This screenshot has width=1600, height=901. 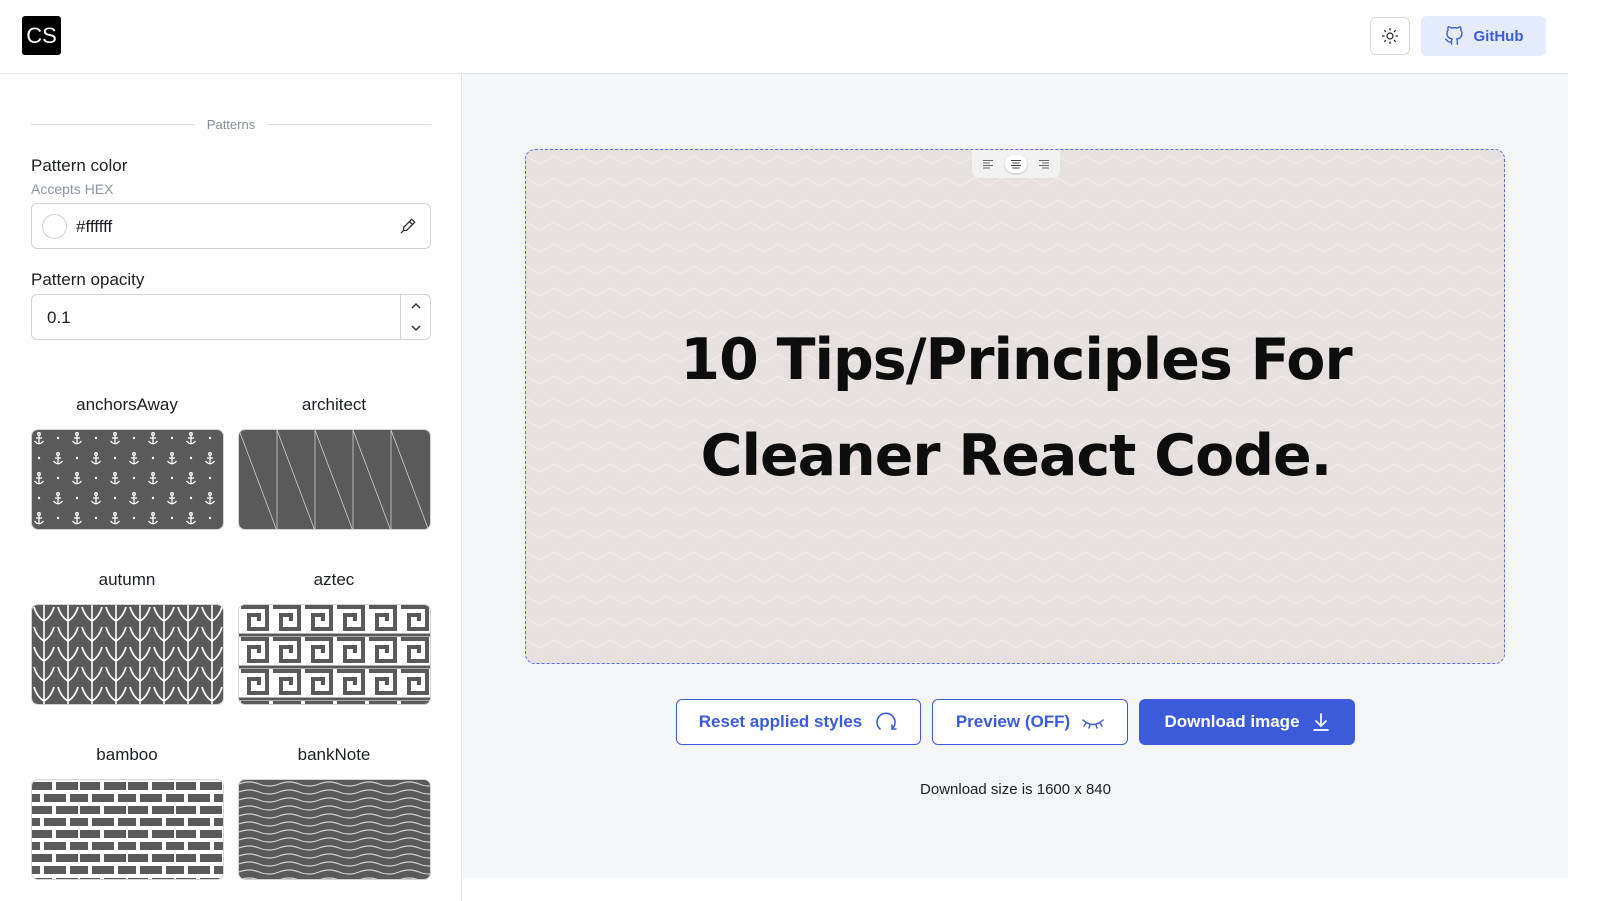 What do you see at coordinates (94, 227) in the screenshot?
I see `pattern-color-value: #ffffff` at bounding box center [94, 227].